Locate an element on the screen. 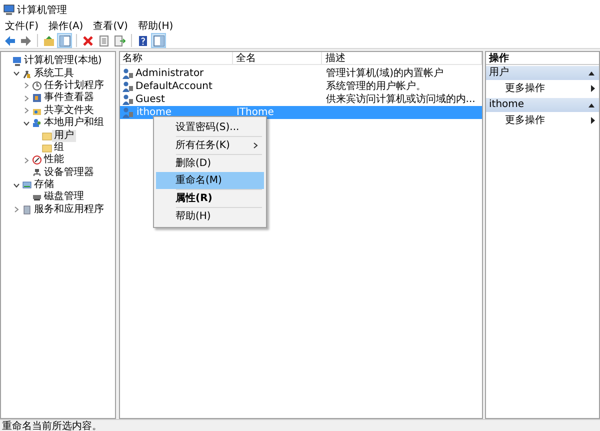  device-icon is located at coordinates (37, 173).